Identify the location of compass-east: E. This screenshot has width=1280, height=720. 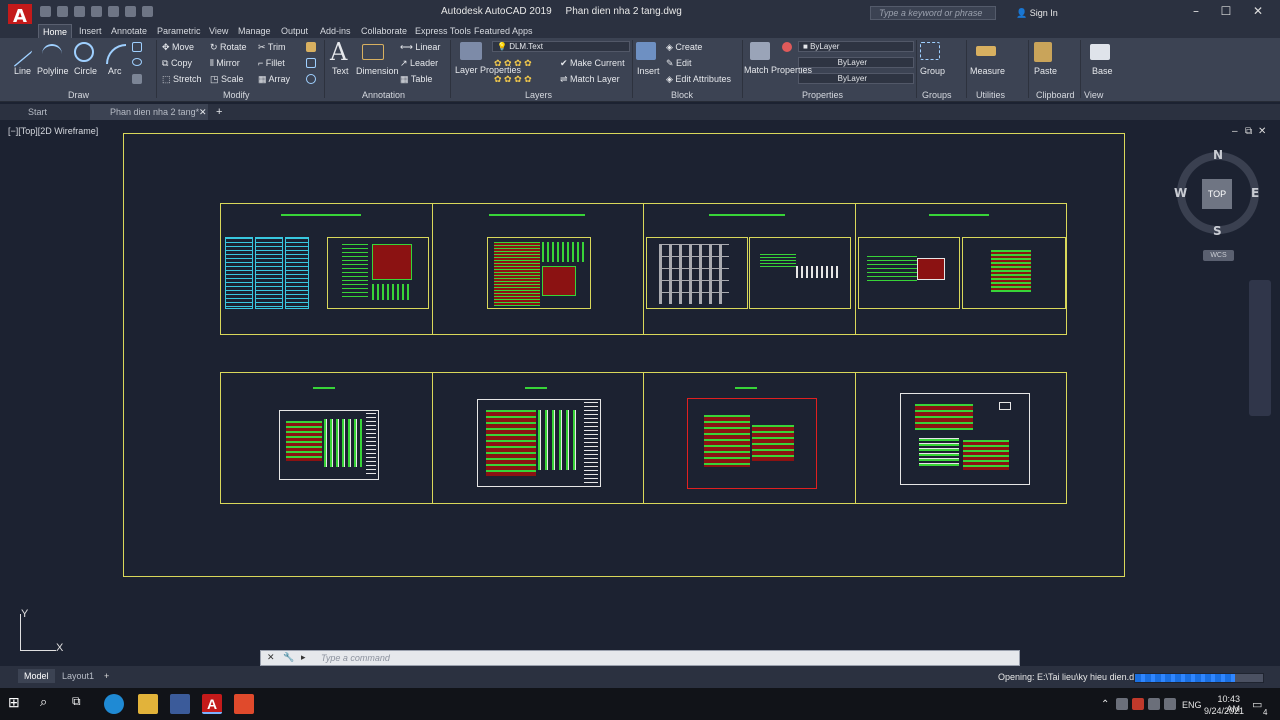
(1255, 193).